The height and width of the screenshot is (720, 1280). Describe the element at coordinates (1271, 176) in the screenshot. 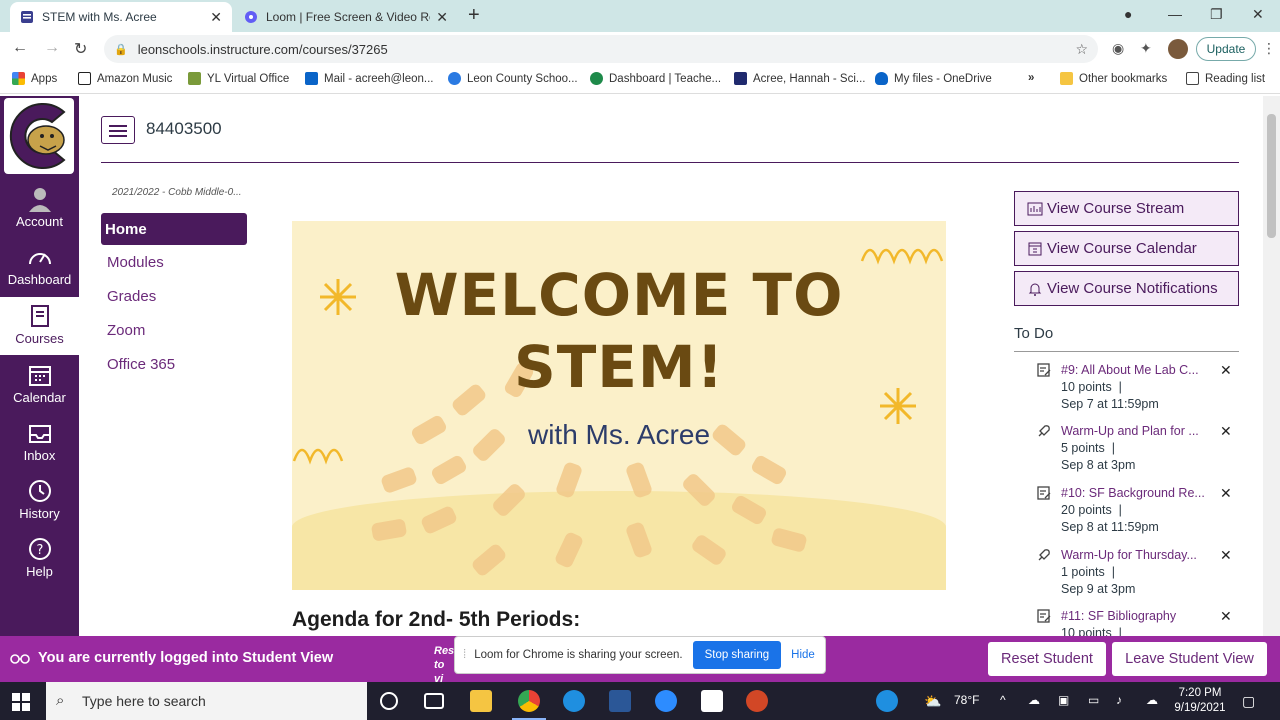

I see `scrollbar-thumb` at that location.